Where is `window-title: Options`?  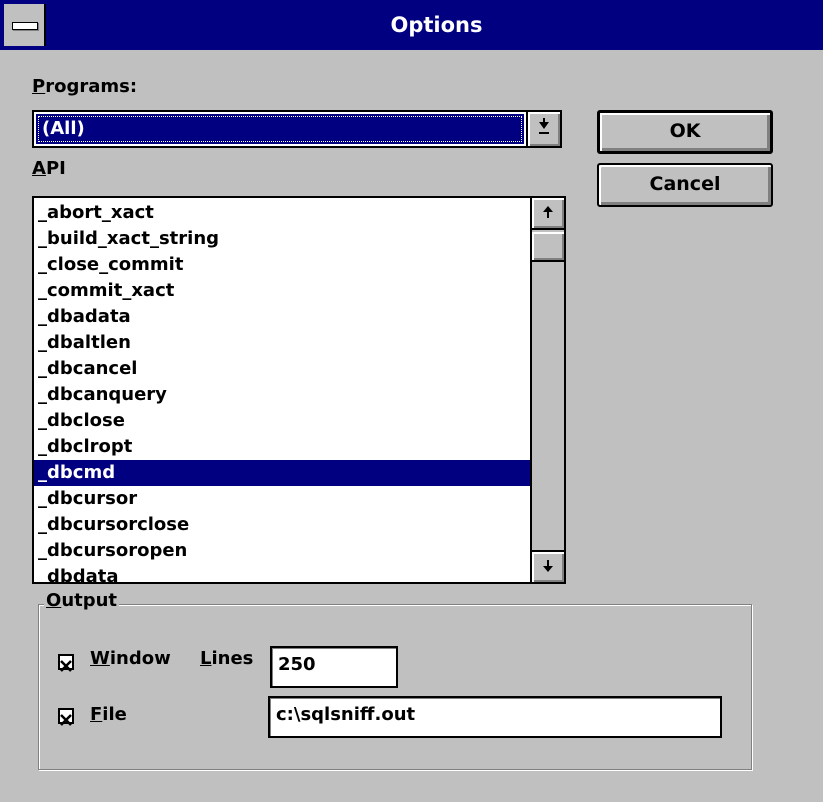 window-title: Options is located at coordinates (436, 25).